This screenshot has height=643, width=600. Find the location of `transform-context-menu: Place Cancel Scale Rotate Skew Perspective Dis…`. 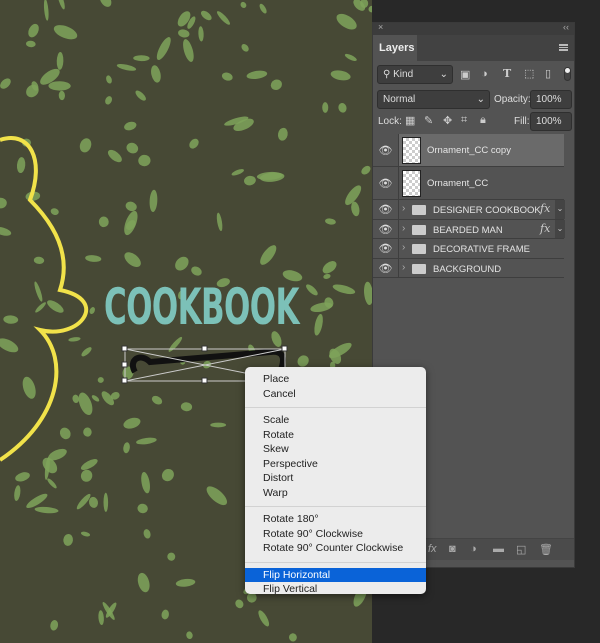

transform-context-menu: Place Cancel Scale Rotate Skew Perspective Dis… is located at coordinates (335, 482).